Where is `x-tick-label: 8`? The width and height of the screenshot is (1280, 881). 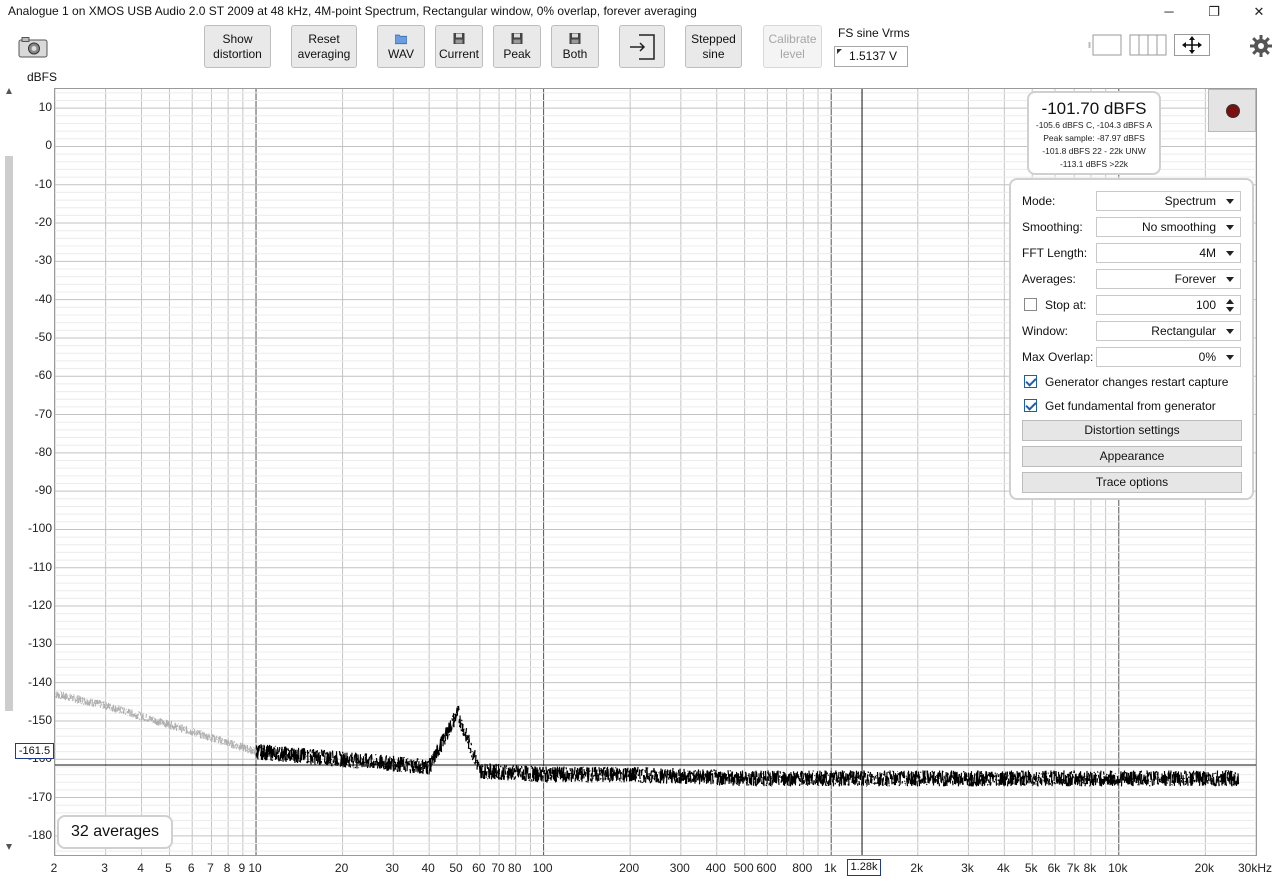
x-tick-label: 8 is located at coordinates (227, 868).